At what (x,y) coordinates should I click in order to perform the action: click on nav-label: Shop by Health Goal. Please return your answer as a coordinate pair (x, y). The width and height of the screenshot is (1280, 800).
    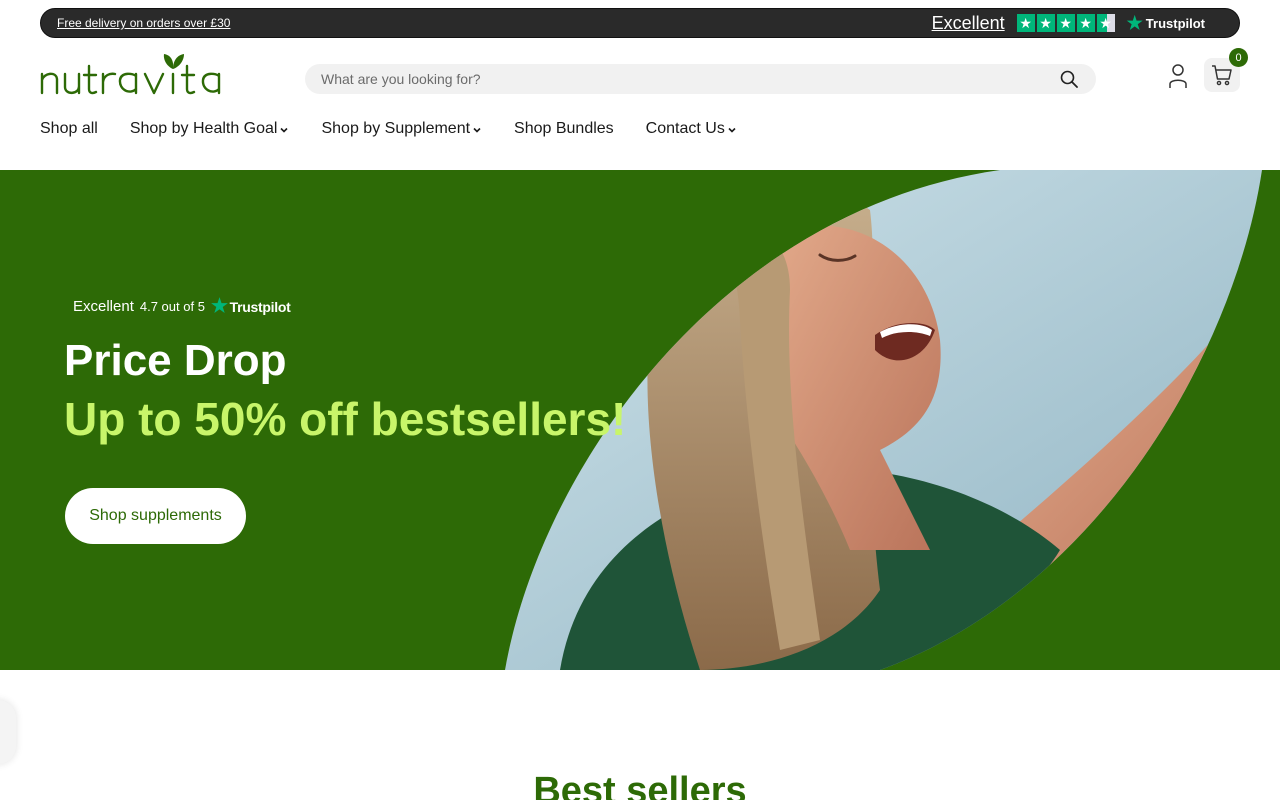
    Looking at the image, I should click on (203, 128).